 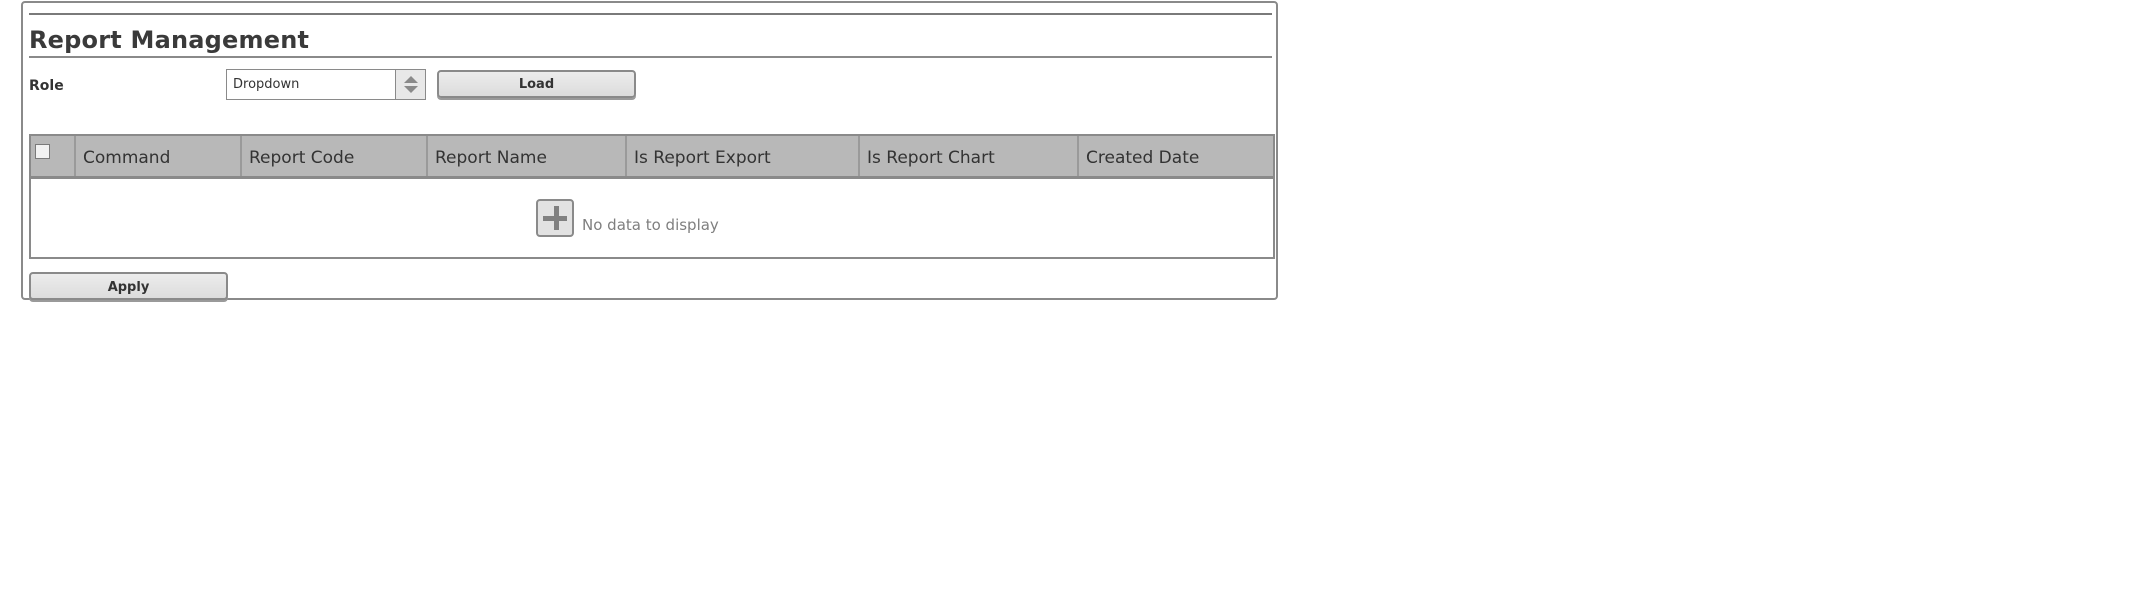 I want to click on select-all-checkbox, so click(x=42, y=151).